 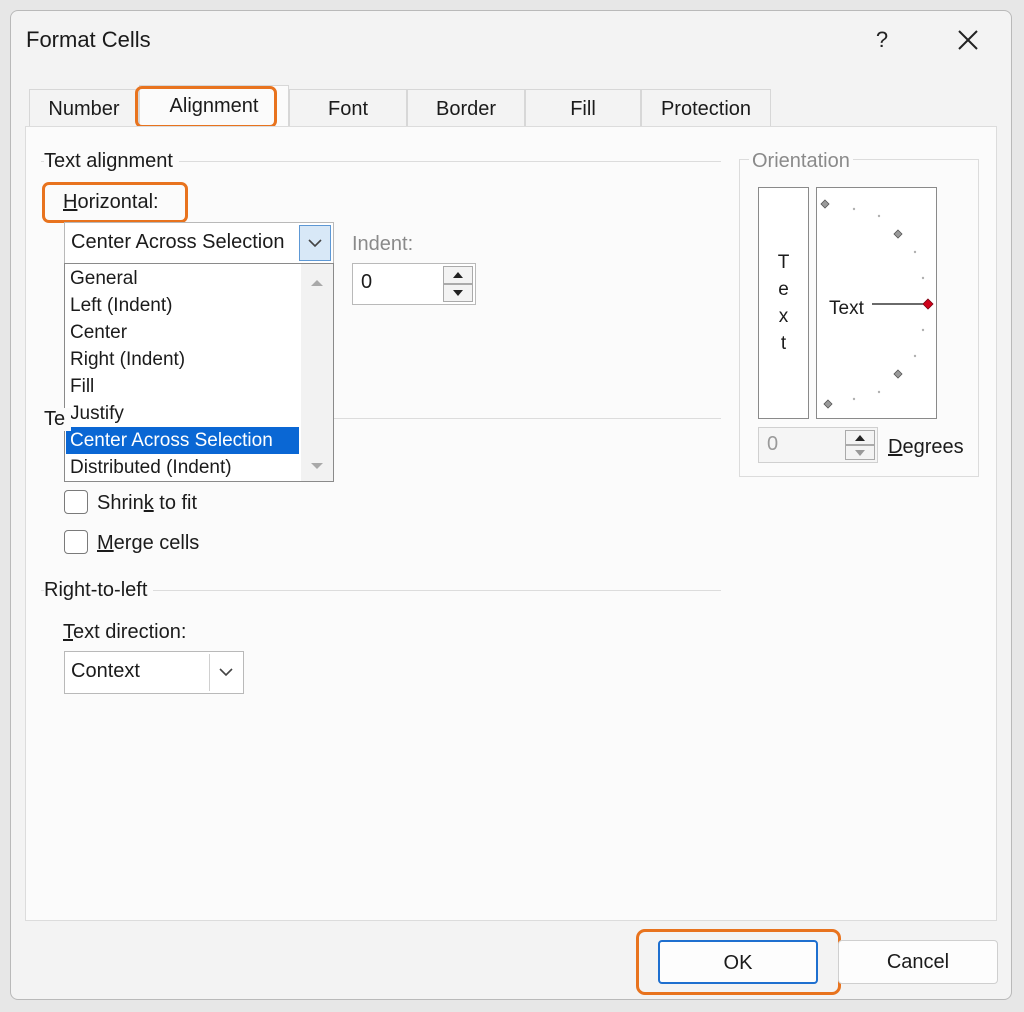 What do you see at coordinates (115, 202) in the screenshot?
I see `horizontal-label-highlight` at bounding box center [115, 202].